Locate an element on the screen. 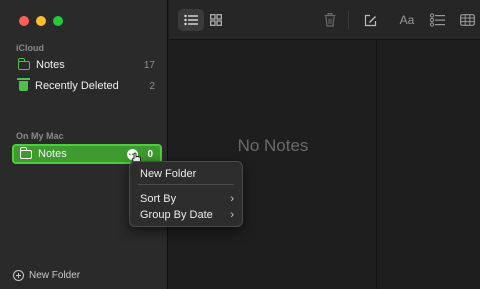 This screenshot has width=480, height=289. sidebar-item-label: Recently Deleted is located at coordinates (77, 86).